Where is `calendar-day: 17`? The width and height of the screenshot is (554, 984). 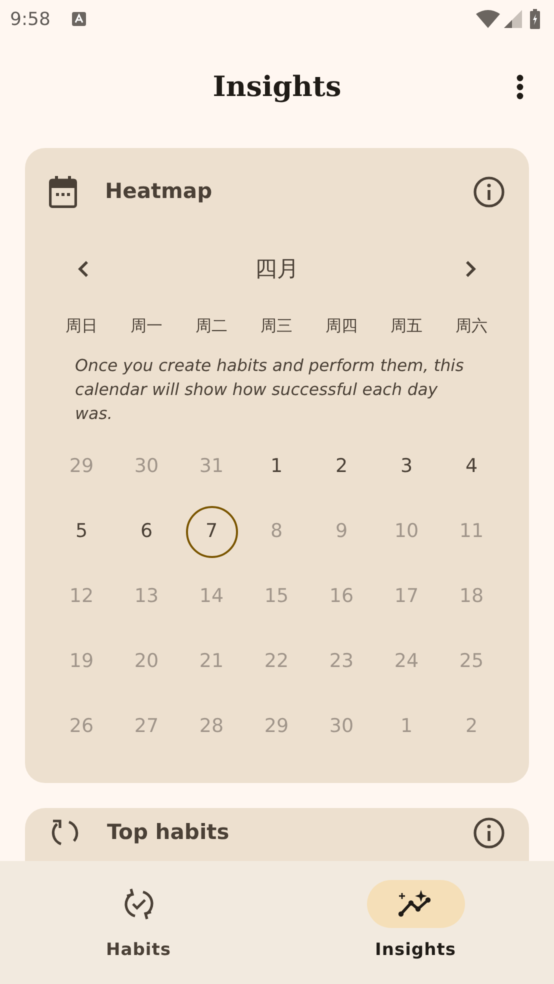
calendar-day: 17 is located at coordinates (406, 596).